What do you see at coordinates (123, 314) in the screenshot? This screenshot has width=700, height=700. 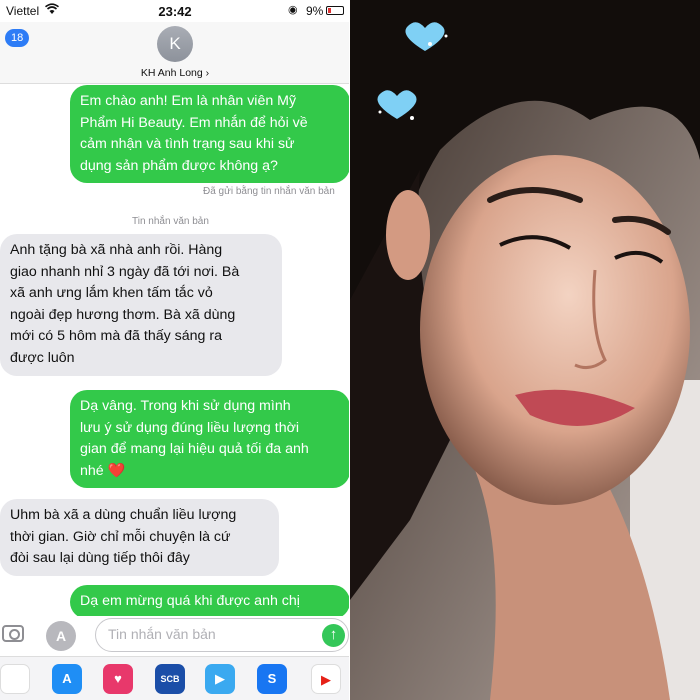 I see `message-line: ngoài đẹp hương thơm. Bà xã dùng` at bounding box center [123, 314].